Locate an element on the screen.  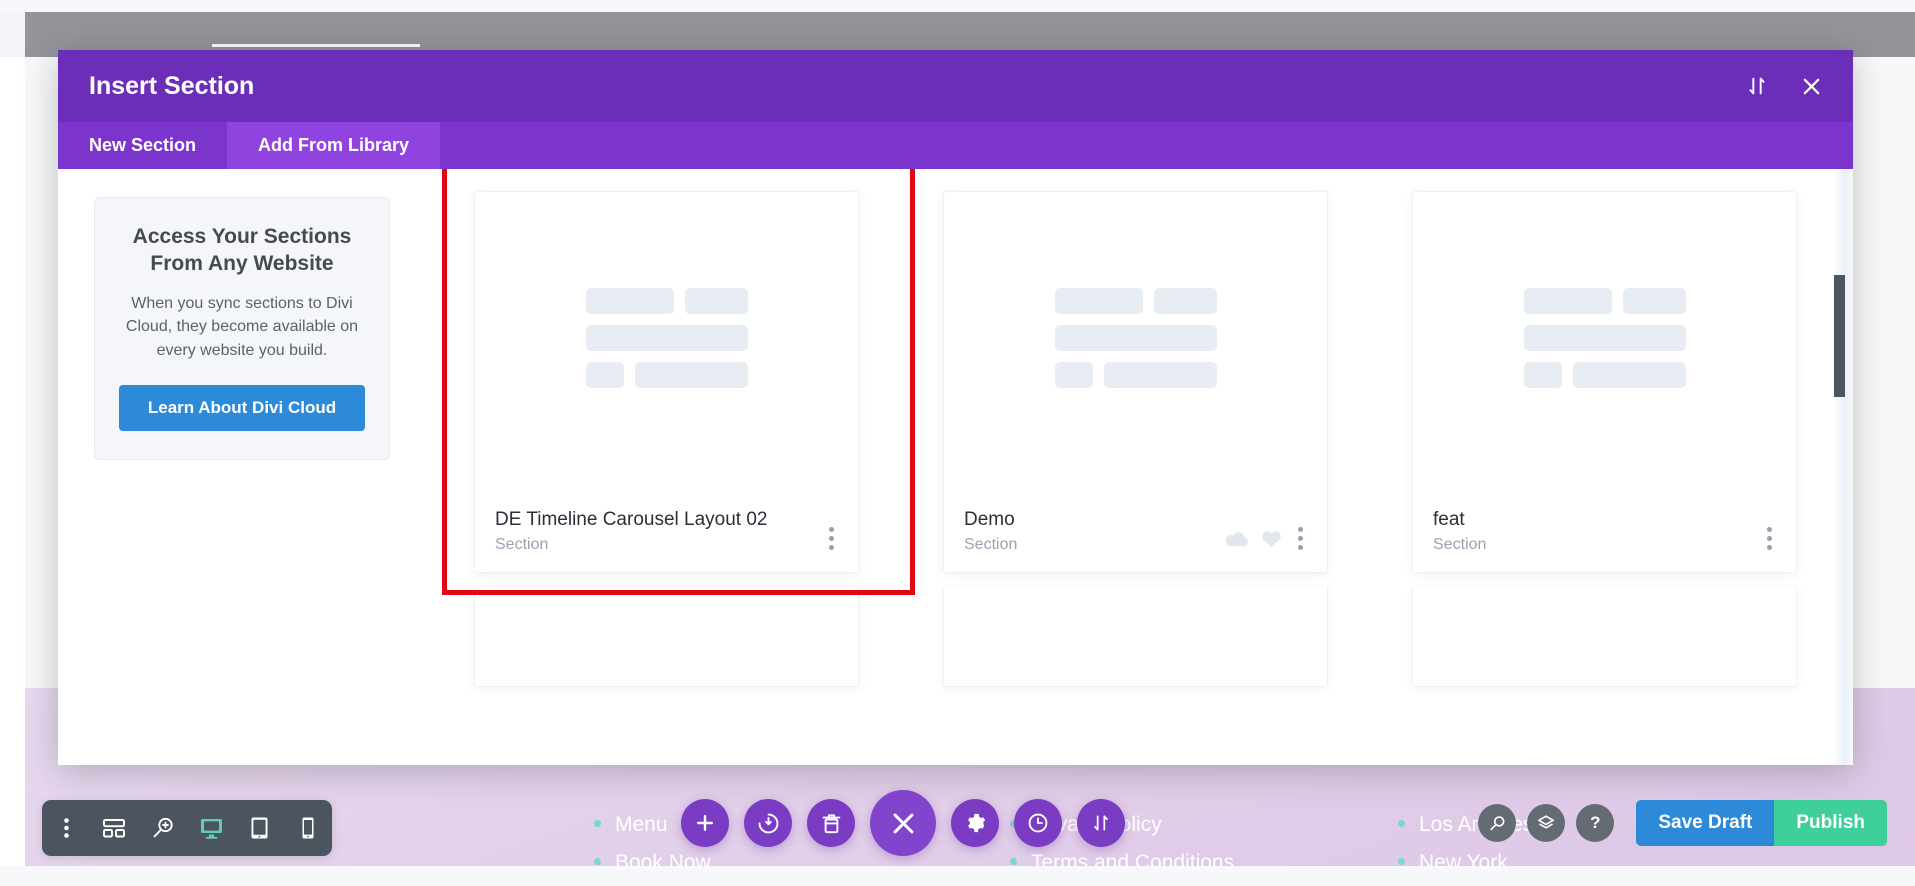
learn-about-divi-cloud-button: Learn About Divi Cloud is located at coordinates (242, 407).